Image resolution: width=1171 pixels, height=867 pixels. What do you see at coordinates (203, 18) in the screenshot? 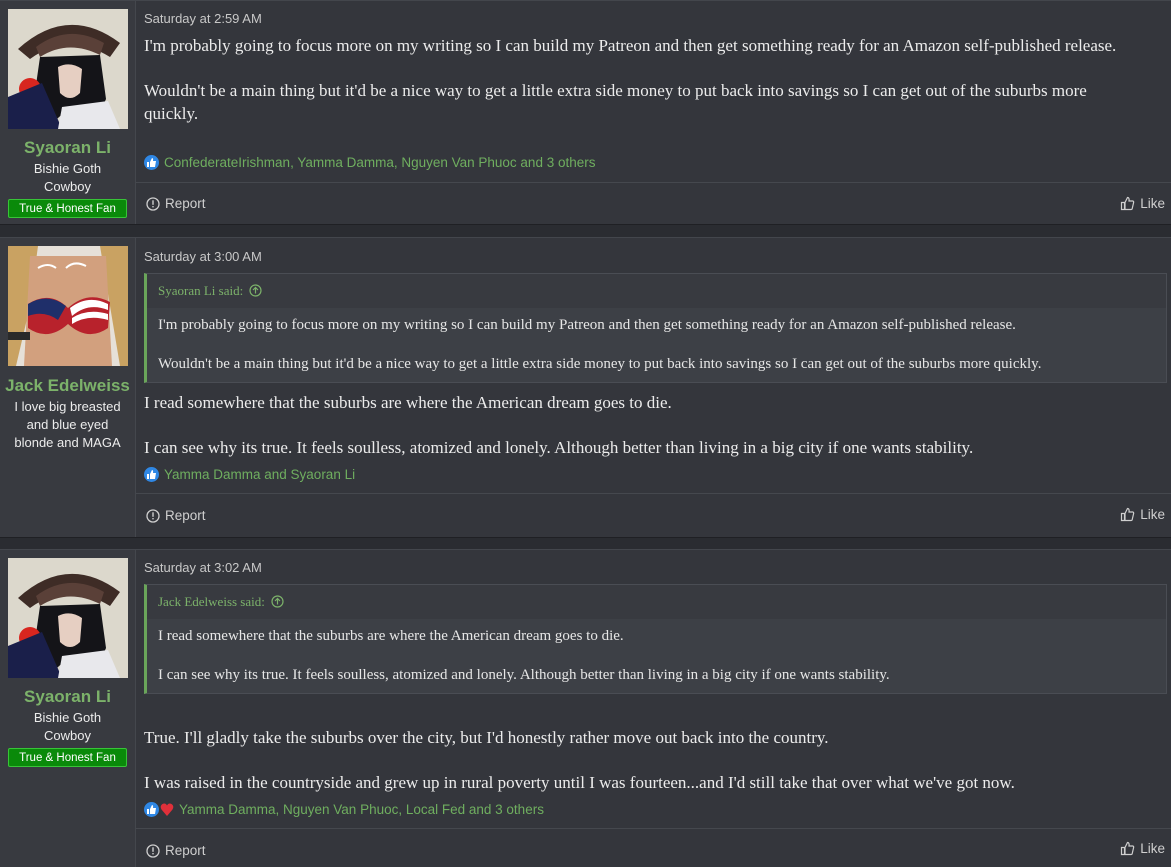
I see `post-date: Saturday at 2:59 AM` at bounding box center [203, 18].